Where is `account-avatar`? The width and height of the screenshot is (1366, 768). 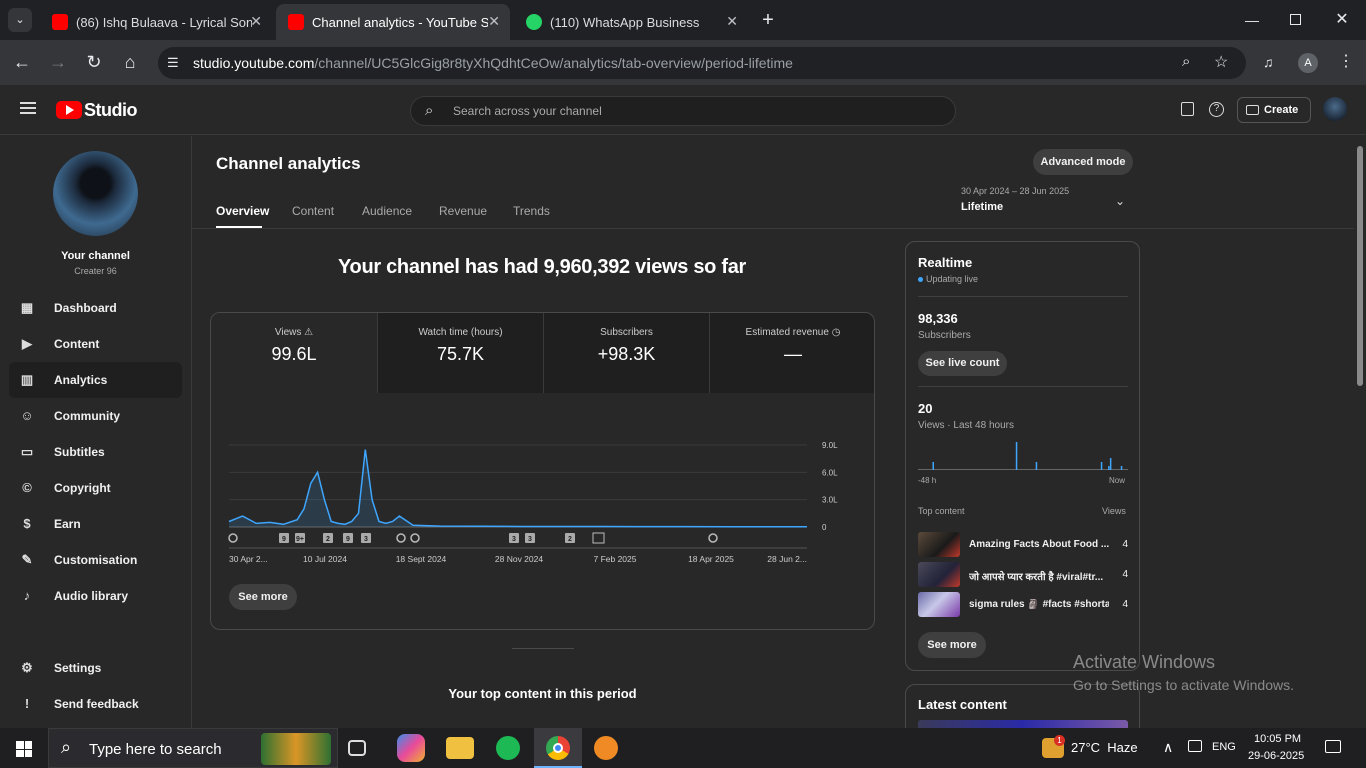
account-avatar is located at coordinates (1335, 109).